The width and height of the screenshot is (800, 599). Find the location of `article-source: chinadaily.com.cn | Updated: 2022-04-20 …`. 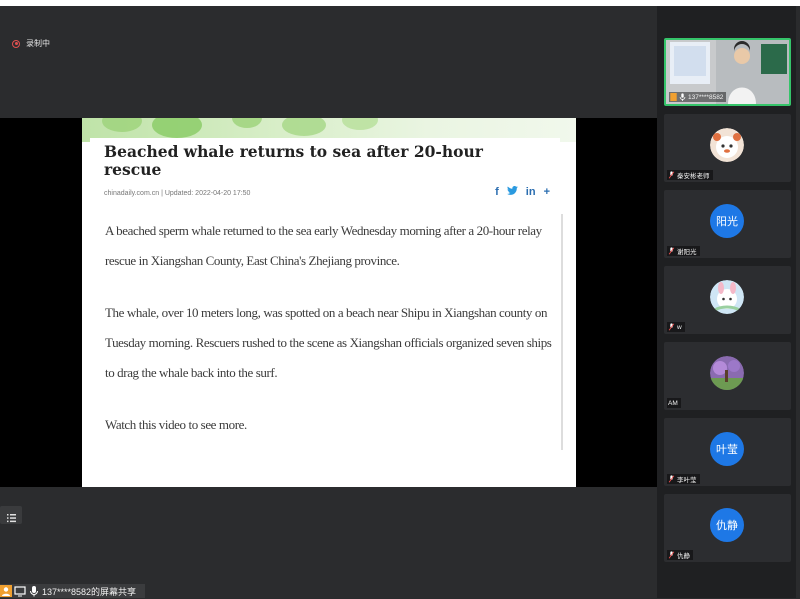

article-source: chinadaily.com.cn | Updated: 2022-04-20 … is located at coordinates (177, 193).